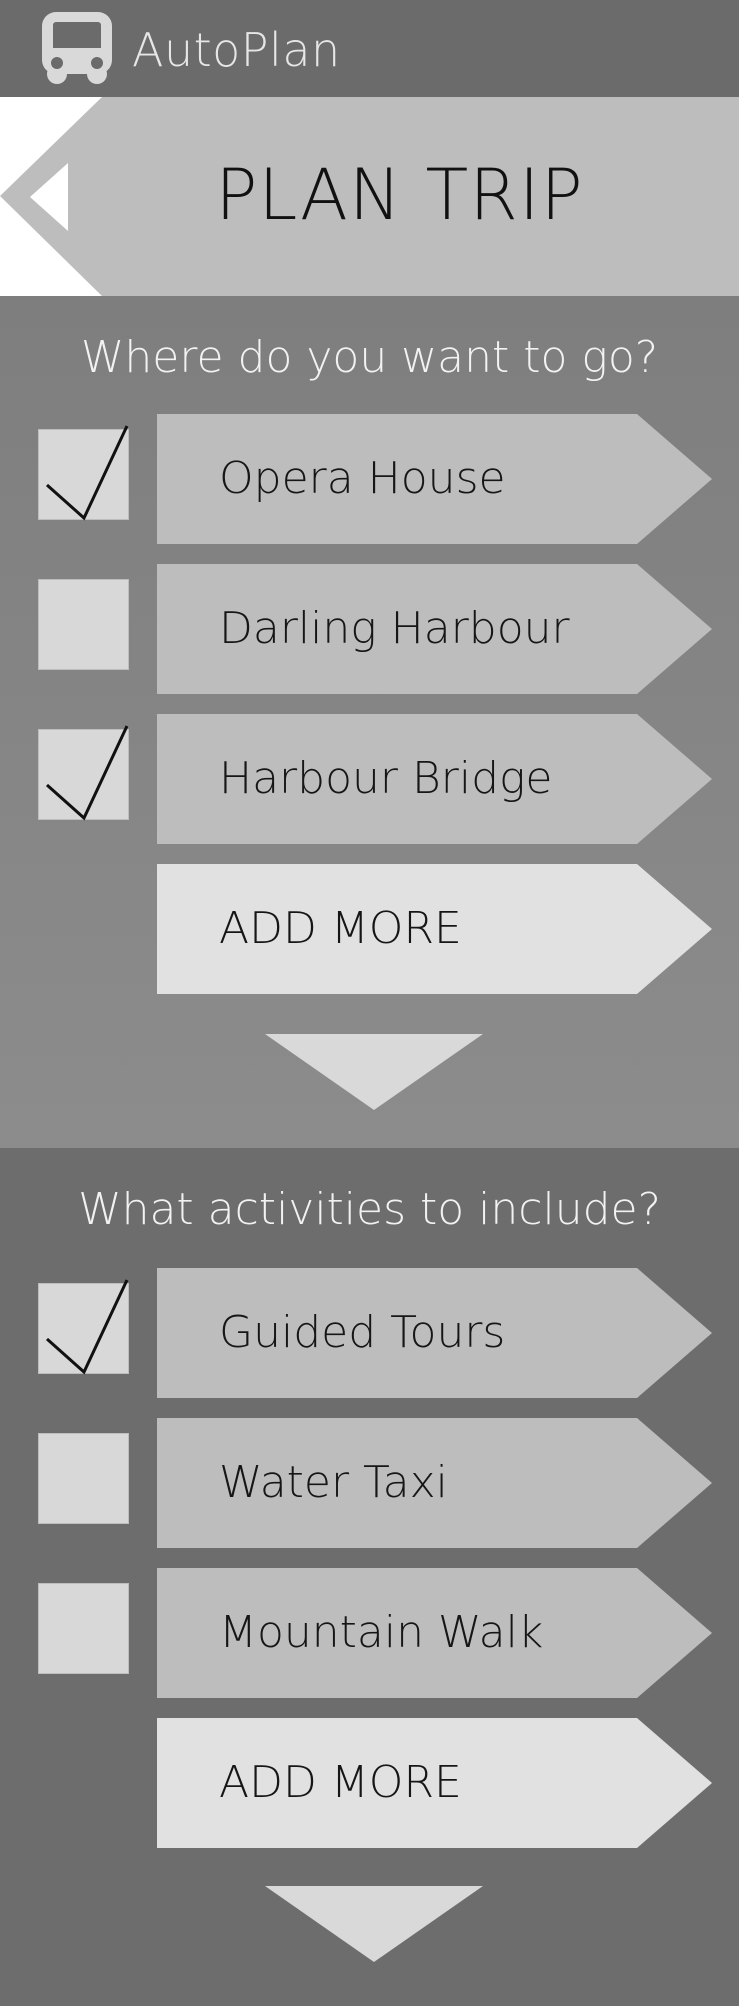 The height and width of the screenshot is (2006, 739). Describe the element at coordinates (369, 1209) in the screenshot. I see `activities-question: What activities to include?` at that location.